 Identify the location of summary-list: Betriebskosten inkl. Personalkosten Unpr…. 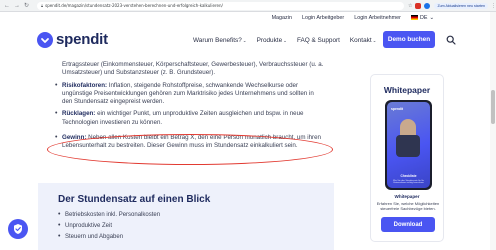
(109, 228).